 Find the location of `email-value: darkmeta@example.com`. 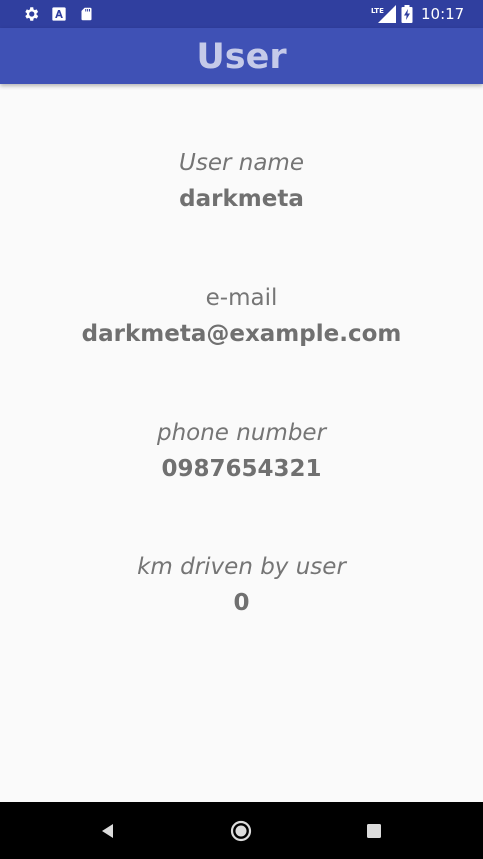

email-value: darkmeta@example.com is located at coordinates (241, 334).